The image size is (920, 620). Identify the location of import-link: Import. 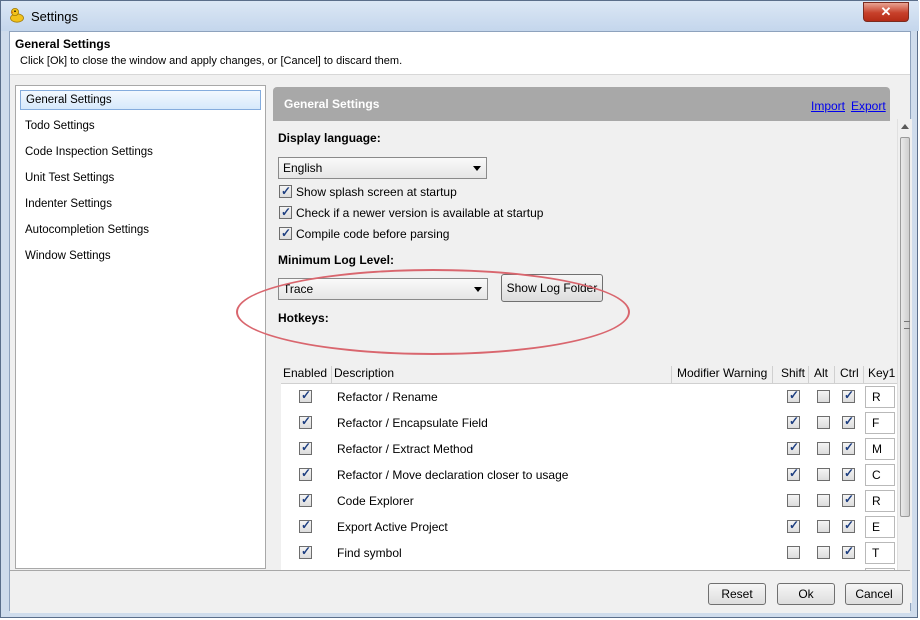
(828, 106).